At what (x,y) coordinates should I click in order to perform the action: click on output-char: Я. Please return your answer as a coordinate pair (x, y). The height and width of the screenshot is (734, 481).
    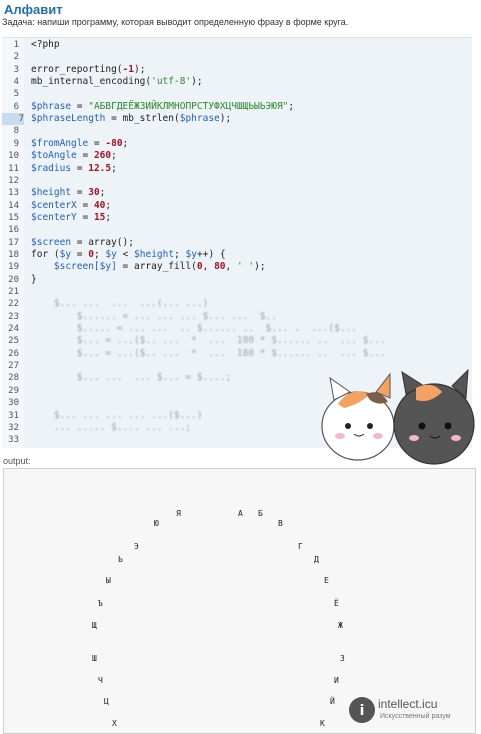
    Looking at the image, I should click on (178, 513).